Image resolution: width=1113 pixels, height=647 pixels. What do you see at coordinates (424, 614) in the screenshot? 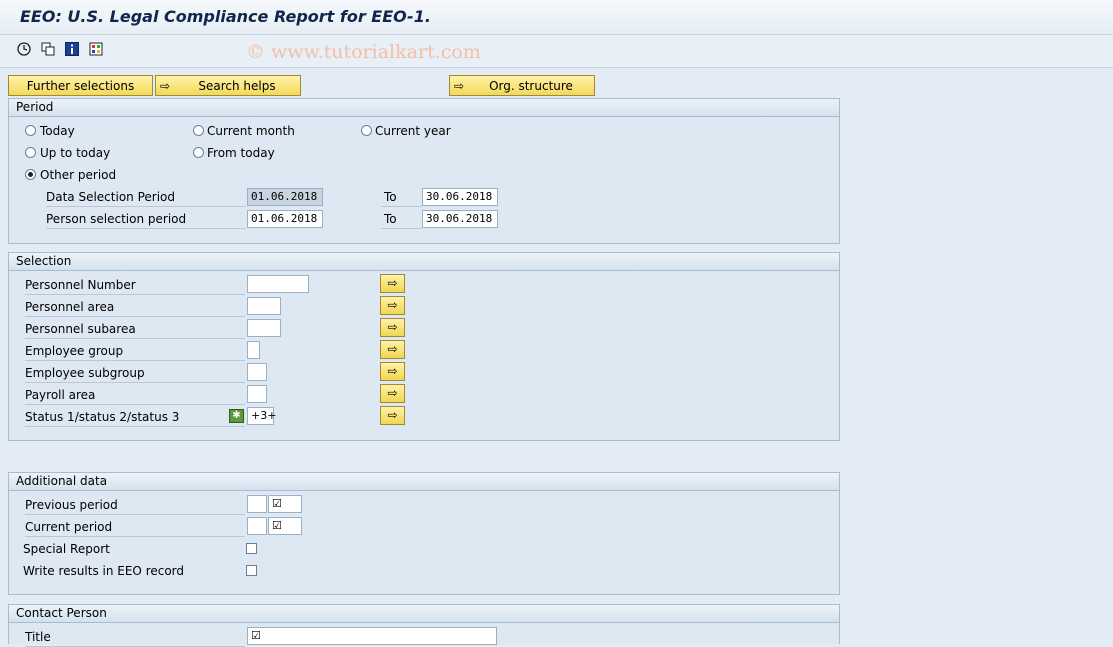
I see `contact-person-heading: Contact Person` at bounding box center [424, 614].